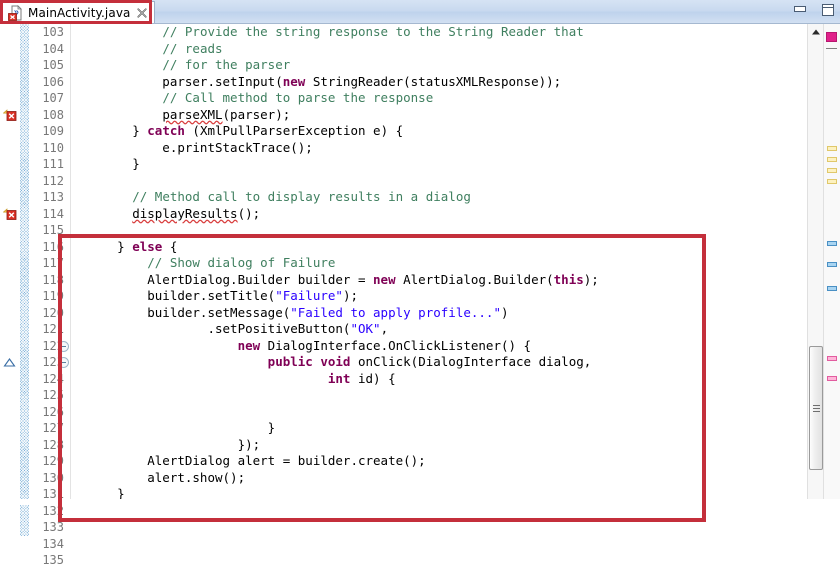 Image resolution: width=840 pixels, height=569 pixels. I want to click on code-line: builder.setTitle("Failure");, so click(215, 295).